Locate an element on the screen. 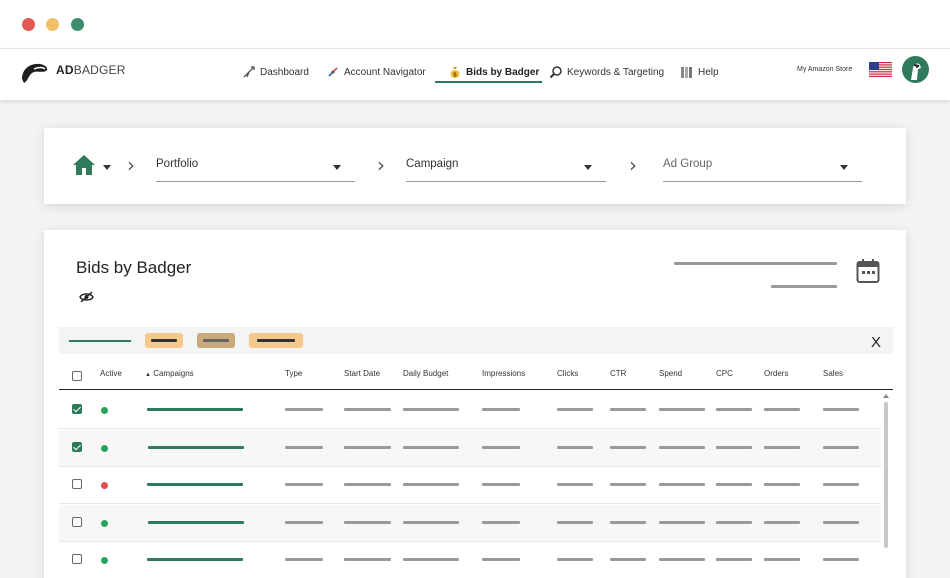 Image resolution: width=950 pixels, height=578 pixels. badger-avatar-icon is located at coordinates (915, 69).